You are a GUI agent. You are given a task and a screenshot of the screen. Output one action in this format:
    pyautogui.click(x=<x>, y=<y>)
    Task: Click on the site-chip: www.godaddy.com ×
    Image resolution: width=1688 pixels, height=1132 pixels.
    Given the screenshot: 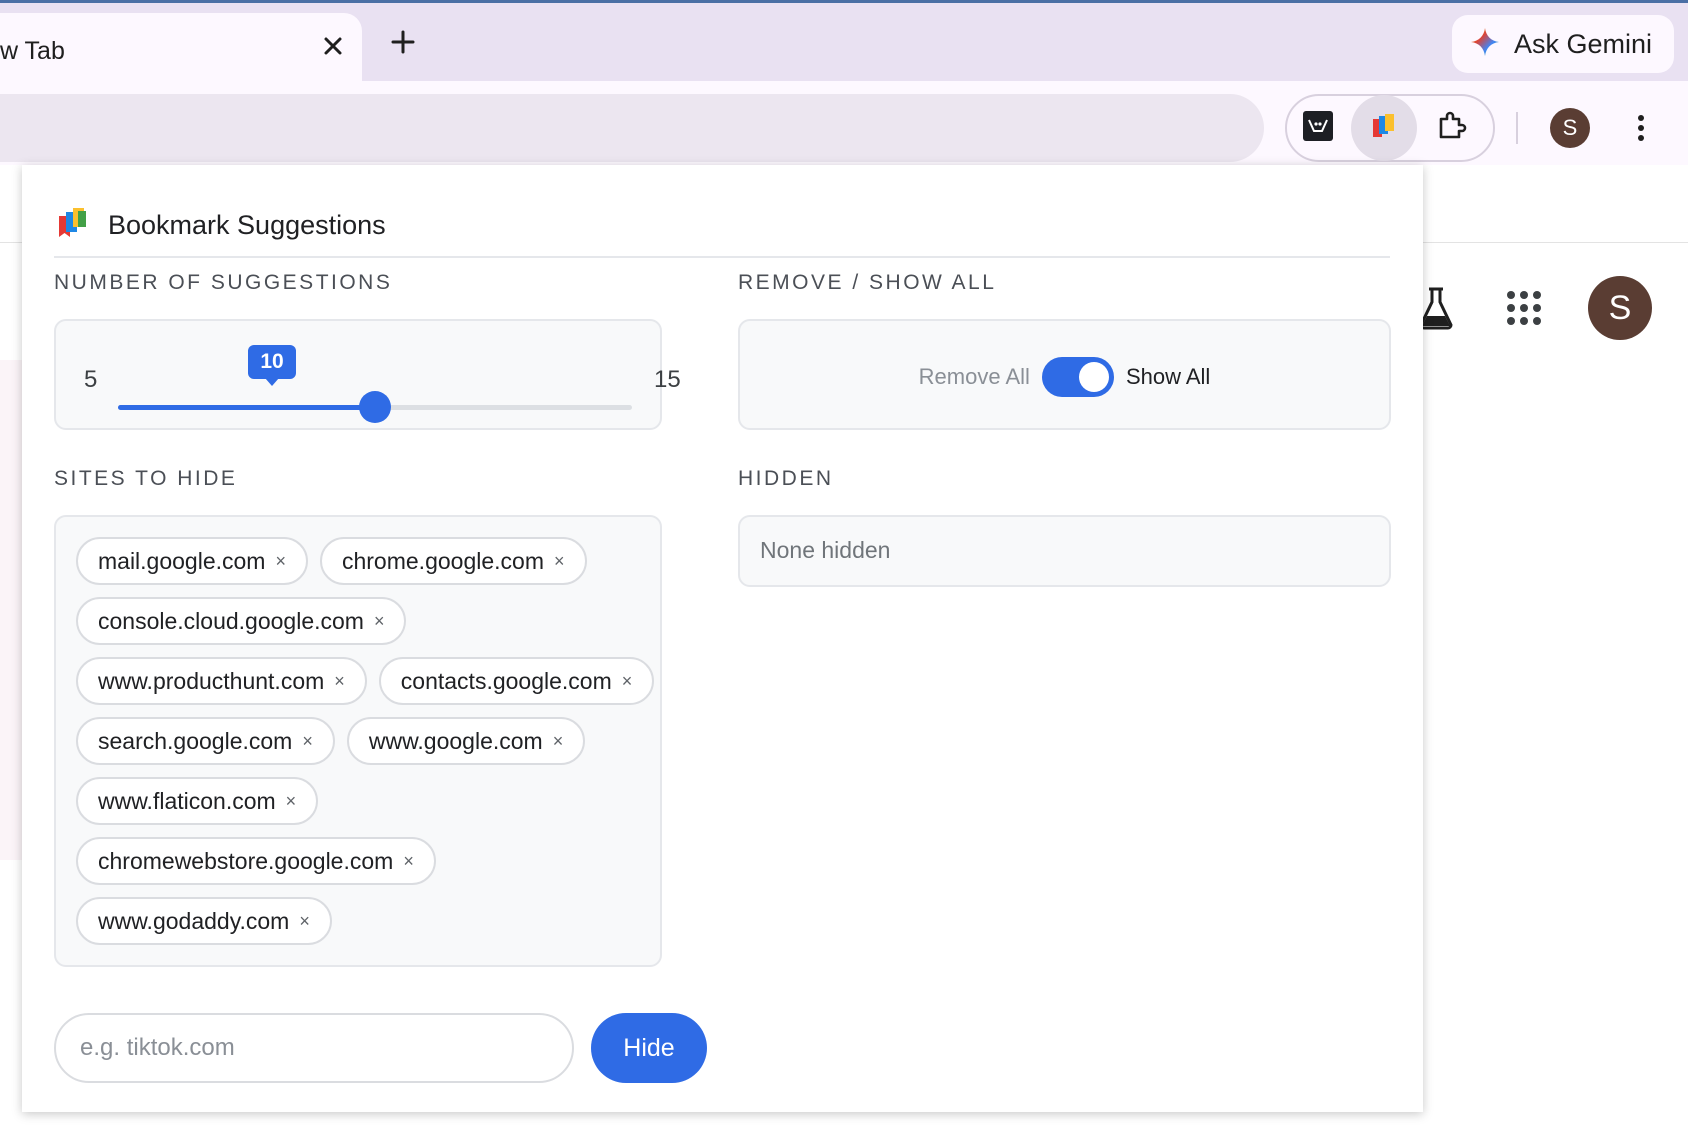 What is the action you would take?
    pyautogui.click(x=204, y=921)
    